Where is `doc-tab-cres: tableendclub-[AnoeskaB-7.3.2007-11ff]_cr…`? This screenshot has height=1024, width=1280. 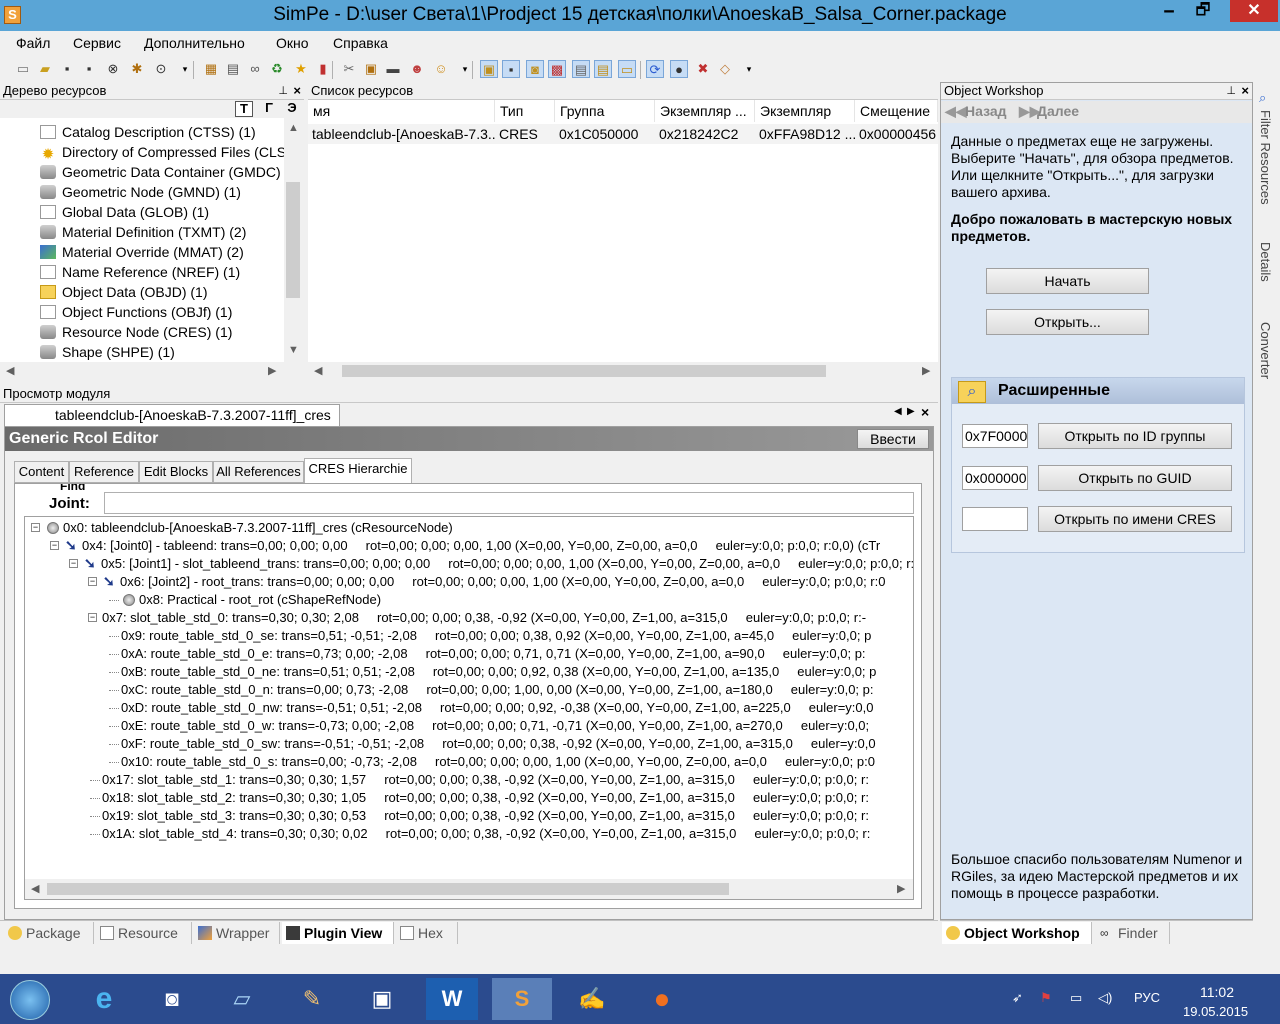 doc-tab-cres: tableendclub-[AnoeskaB-7.3.2007-11ff]_cr… is located at coordinates (172, 415).